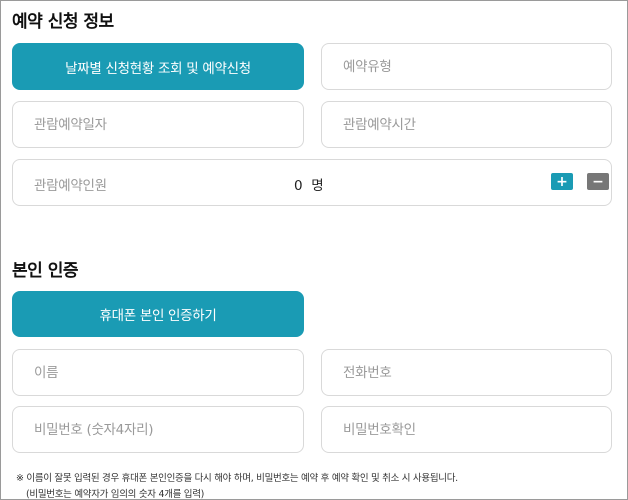  Describe the element at coordinates (477, 124) in the screenshot. I see `visit-time-input` at that location.